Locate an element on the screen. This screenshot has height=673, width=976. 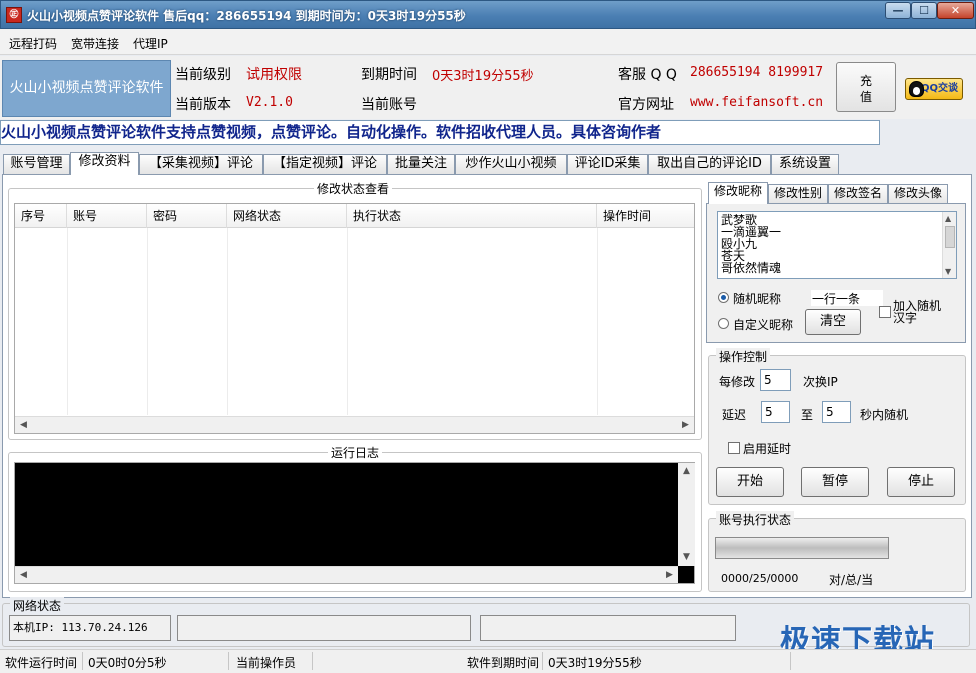
expire-time-value: 0天3时19分55秒 is located at coordinates (595, 663).